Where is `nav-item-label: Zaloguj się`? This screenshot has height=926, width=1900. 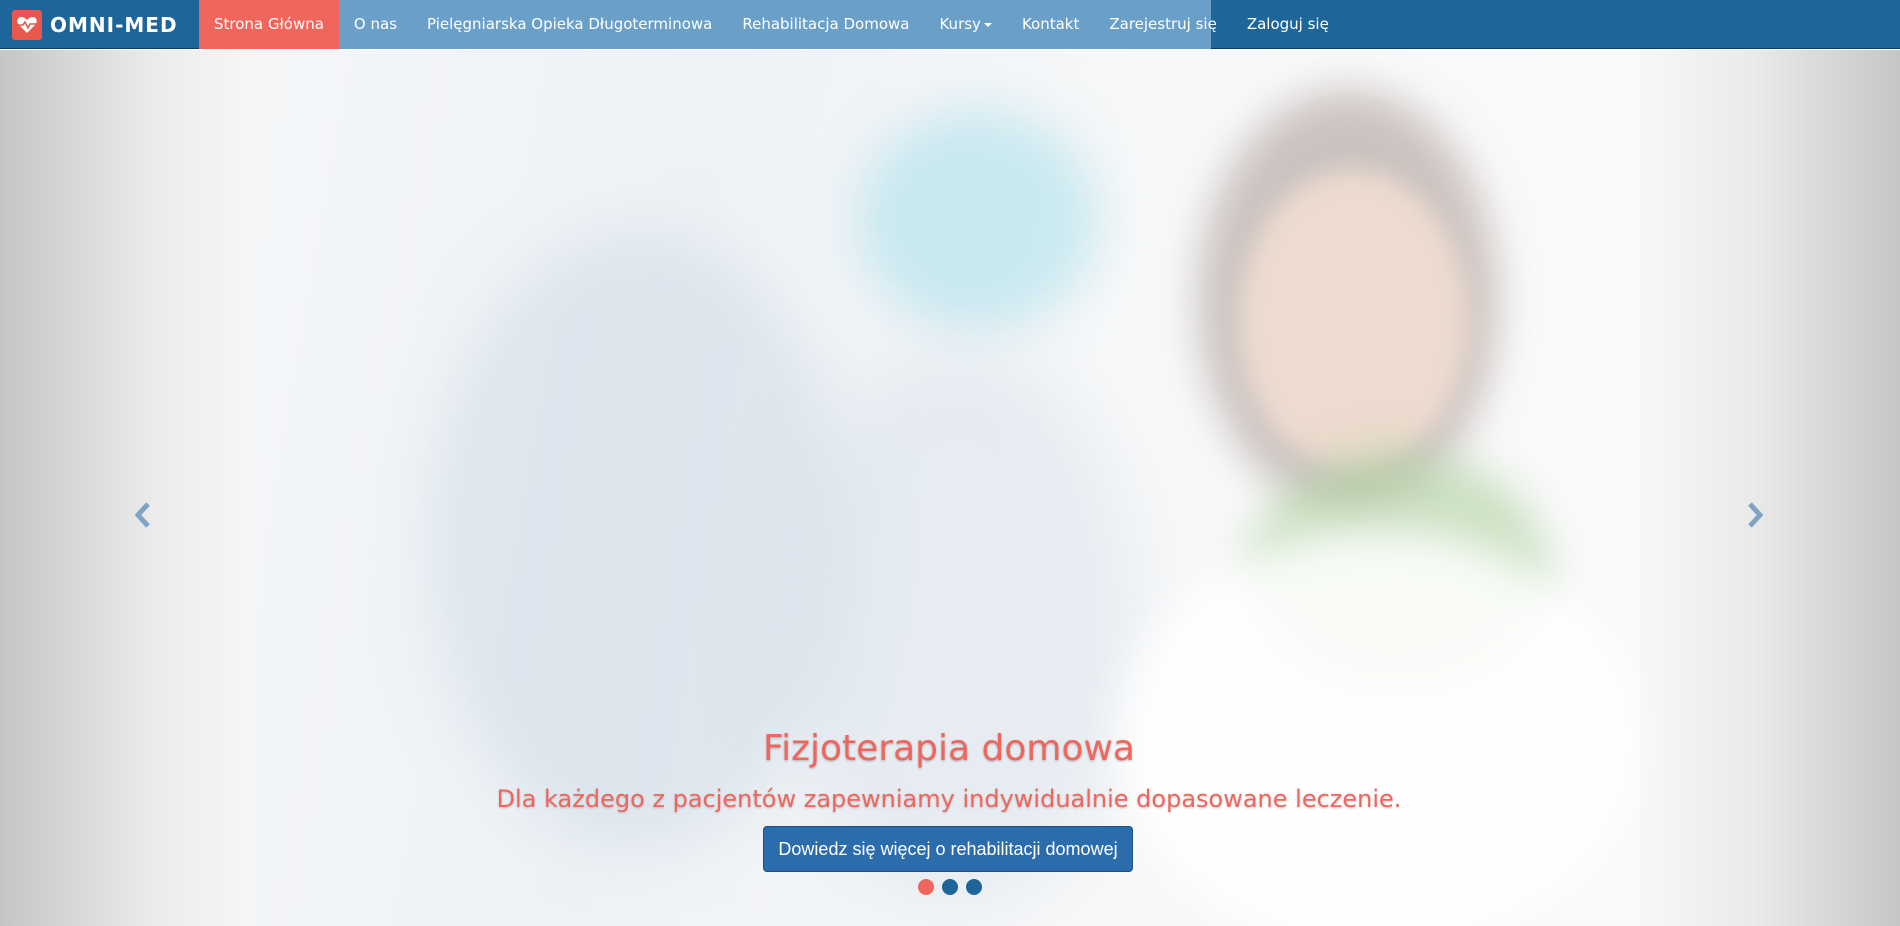
nav-item-label: Zaloguj się is located at coordinates (1287, 24).